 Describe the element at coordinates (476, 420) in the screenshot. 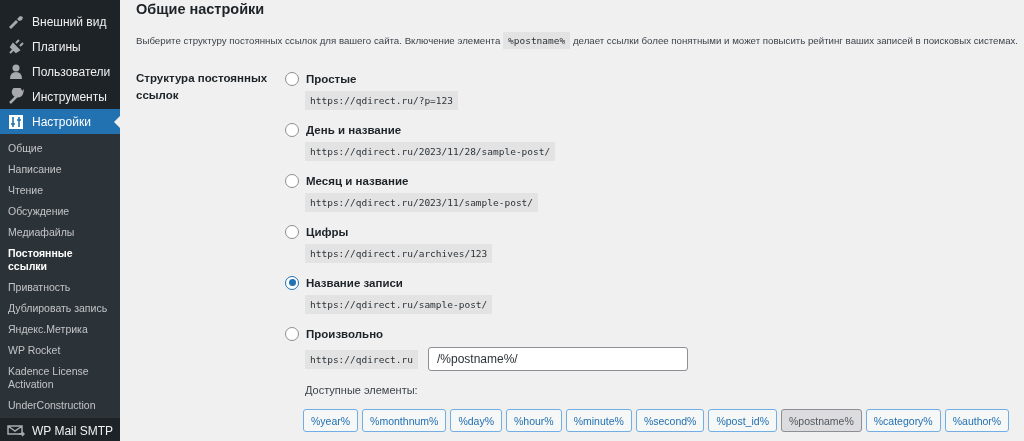

I see `tag-button: %day%` at that location.